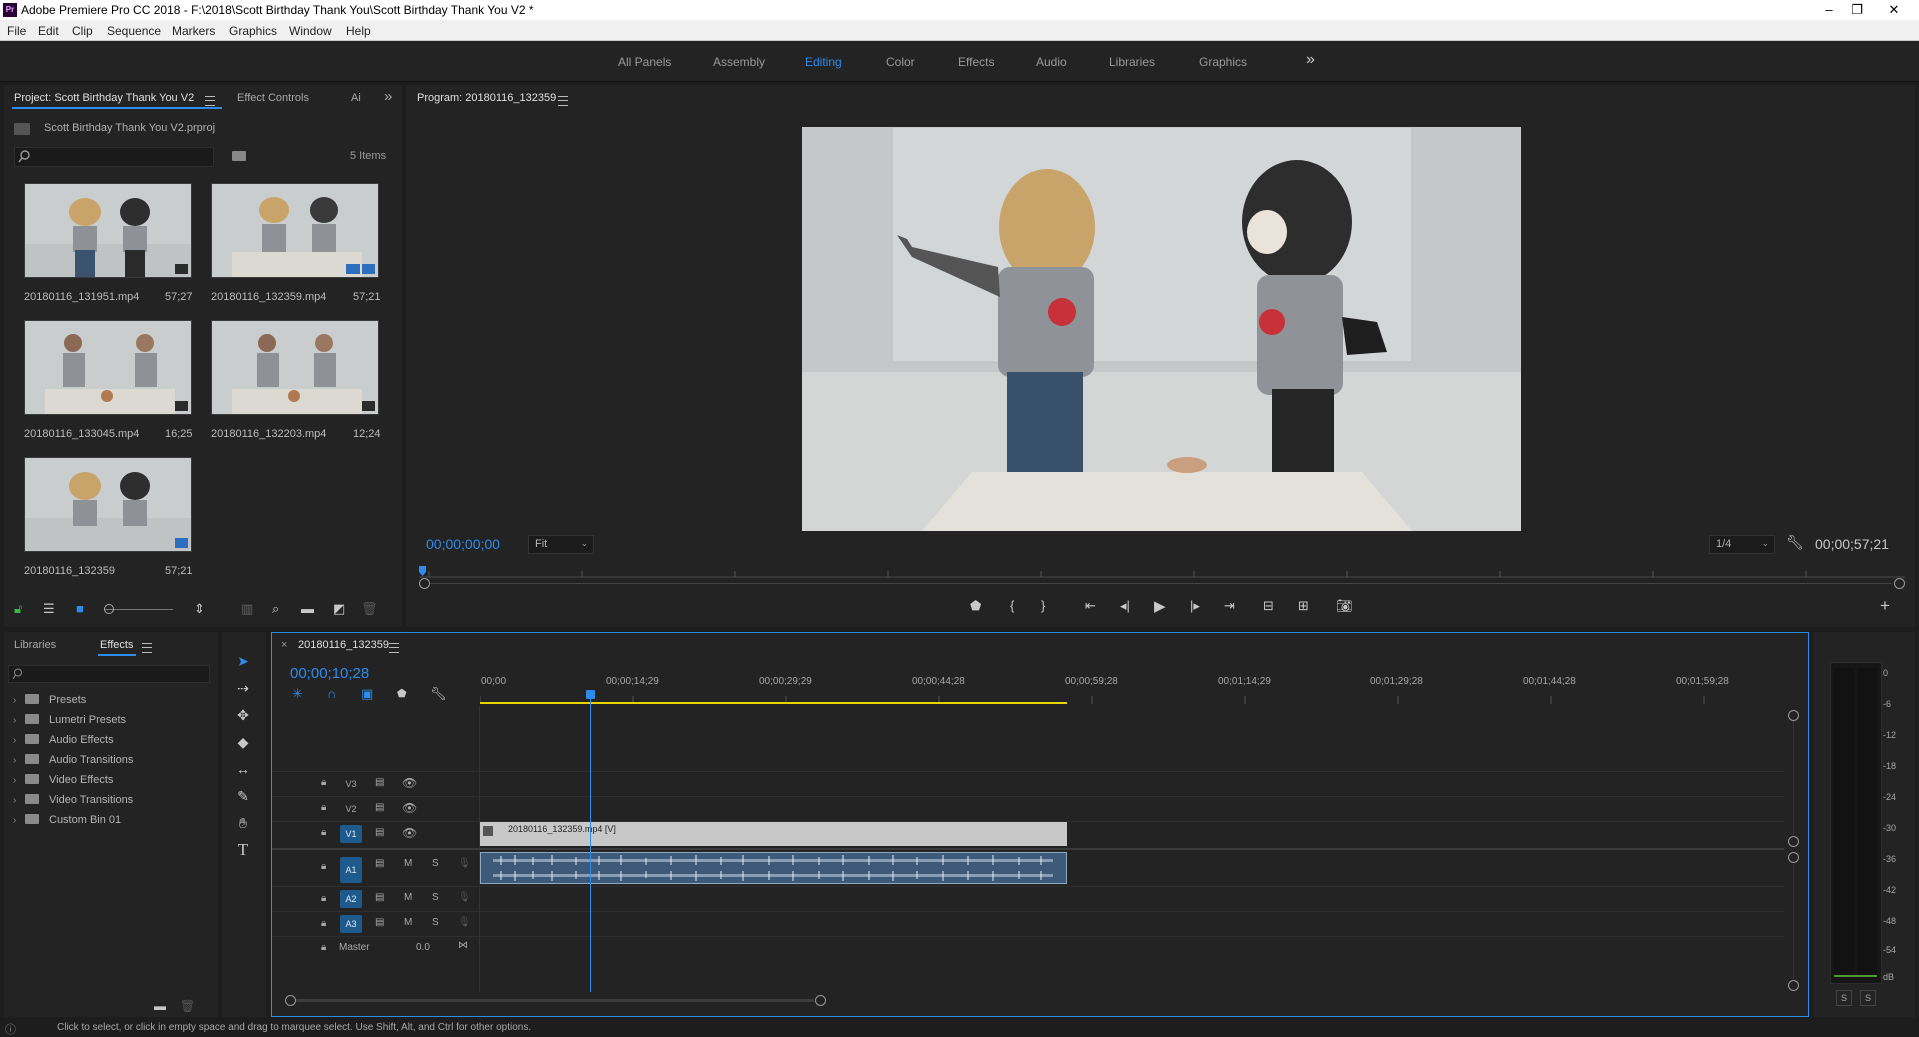 Image resolution: width=1919 pixels, height=1037 pixels. Describe the element at coordinates (351, 809) in the screenshot. I see `track-label-v2: V2` at that location.